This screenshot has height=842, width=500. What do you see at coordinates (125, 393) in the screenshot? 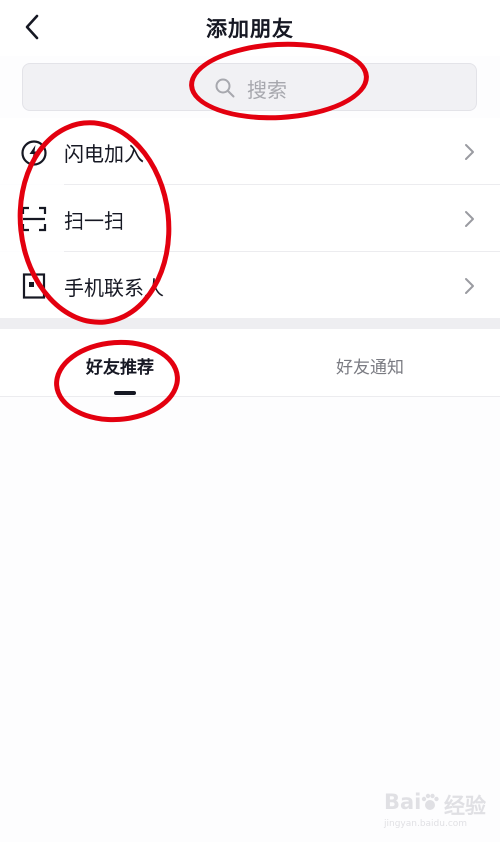
I see `tab-indicator` at bounding box center [125, 393].